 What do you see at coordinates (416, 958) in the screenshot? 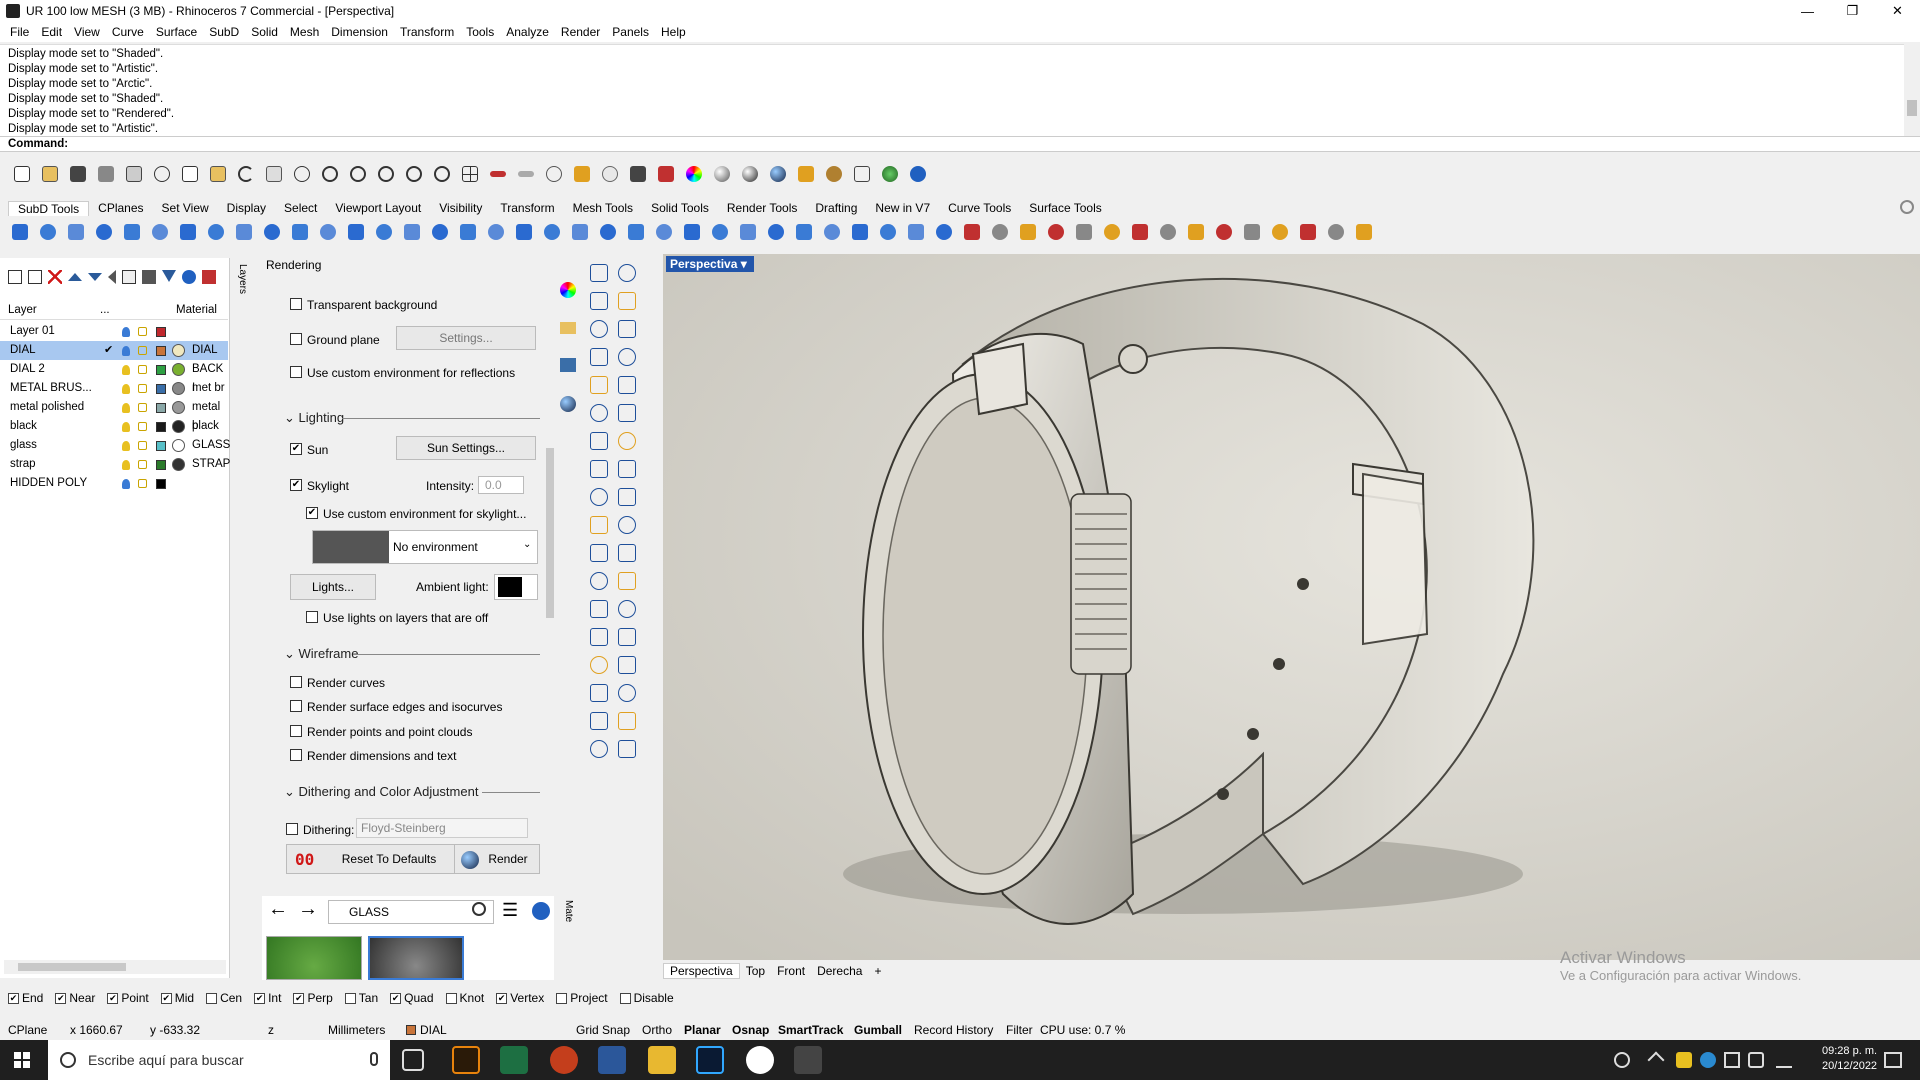
I see `material-thumbnail-glass` at bounding box center [416, 958].